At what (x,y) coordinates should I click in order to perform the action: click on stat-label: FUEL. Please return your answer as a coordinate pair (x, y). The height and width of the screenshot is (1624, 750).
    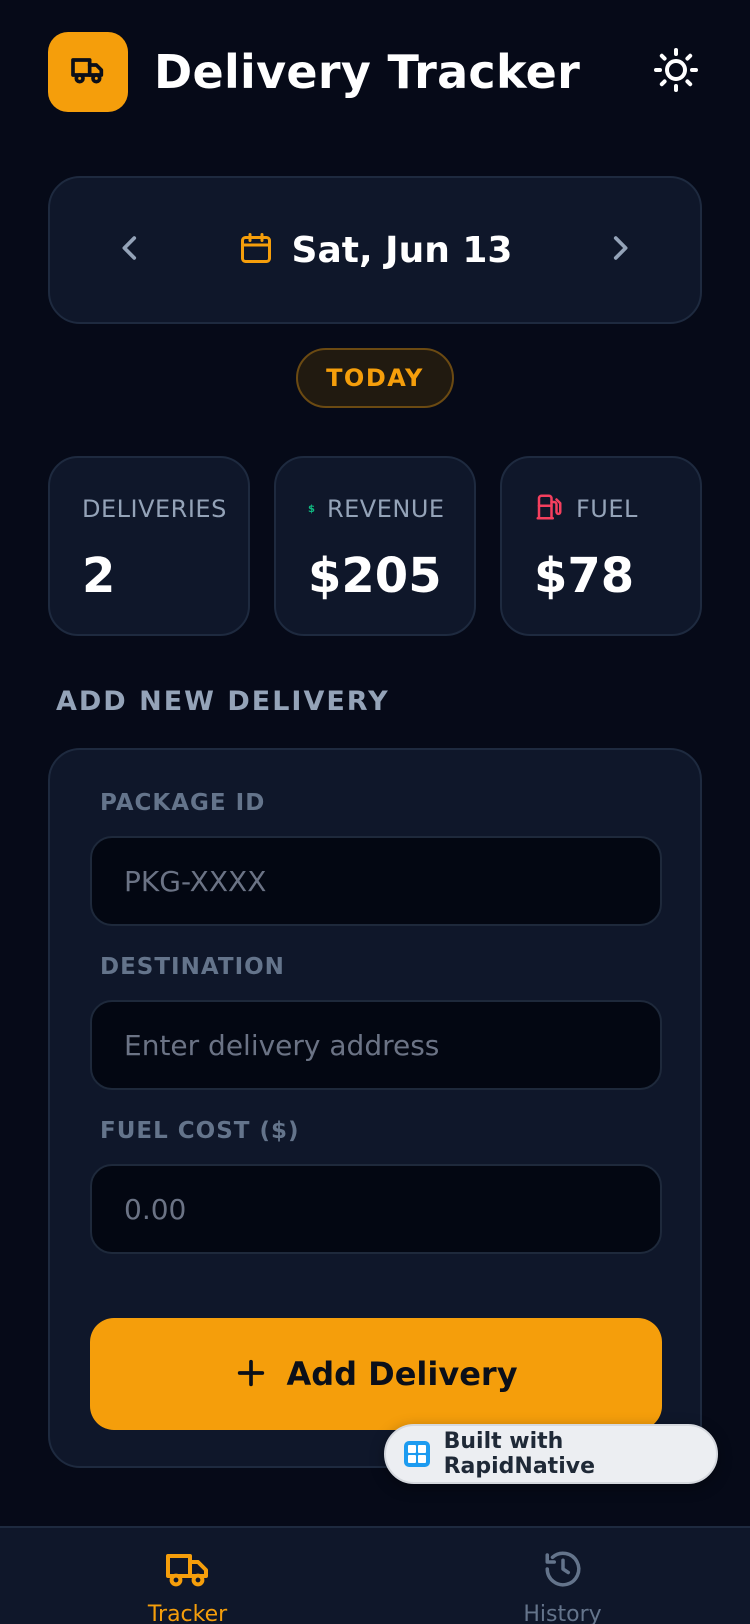
    Looking at the image, I should click on (607, 509).